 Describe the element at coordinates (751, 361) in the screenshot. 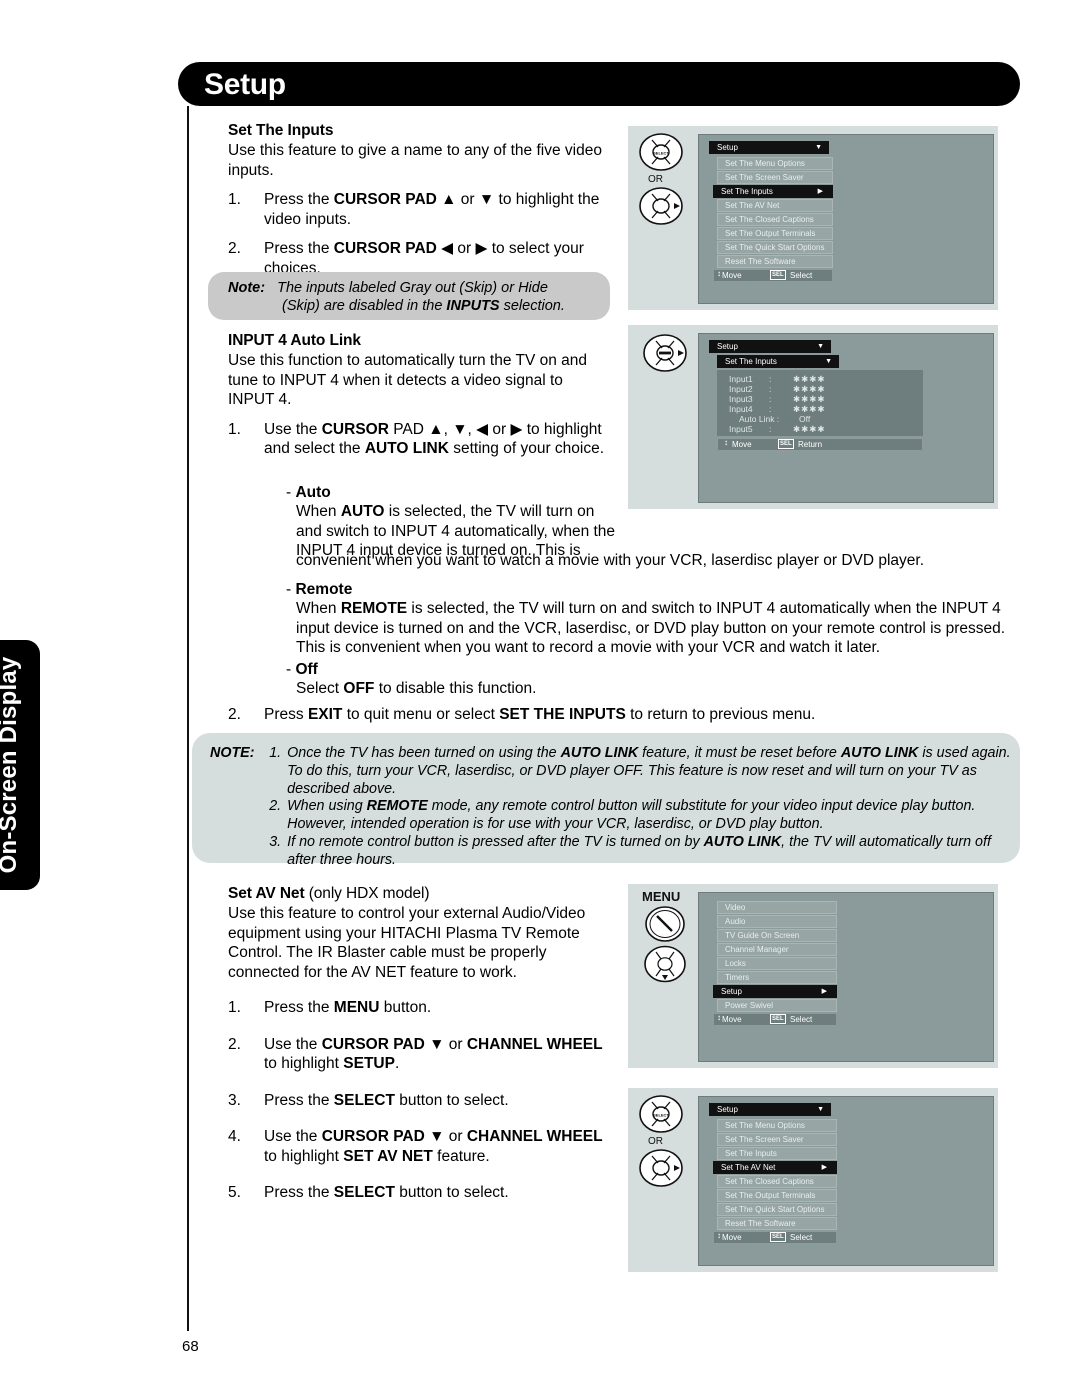

I see `osd-subtitle-label: Set The Inputs` at that location.